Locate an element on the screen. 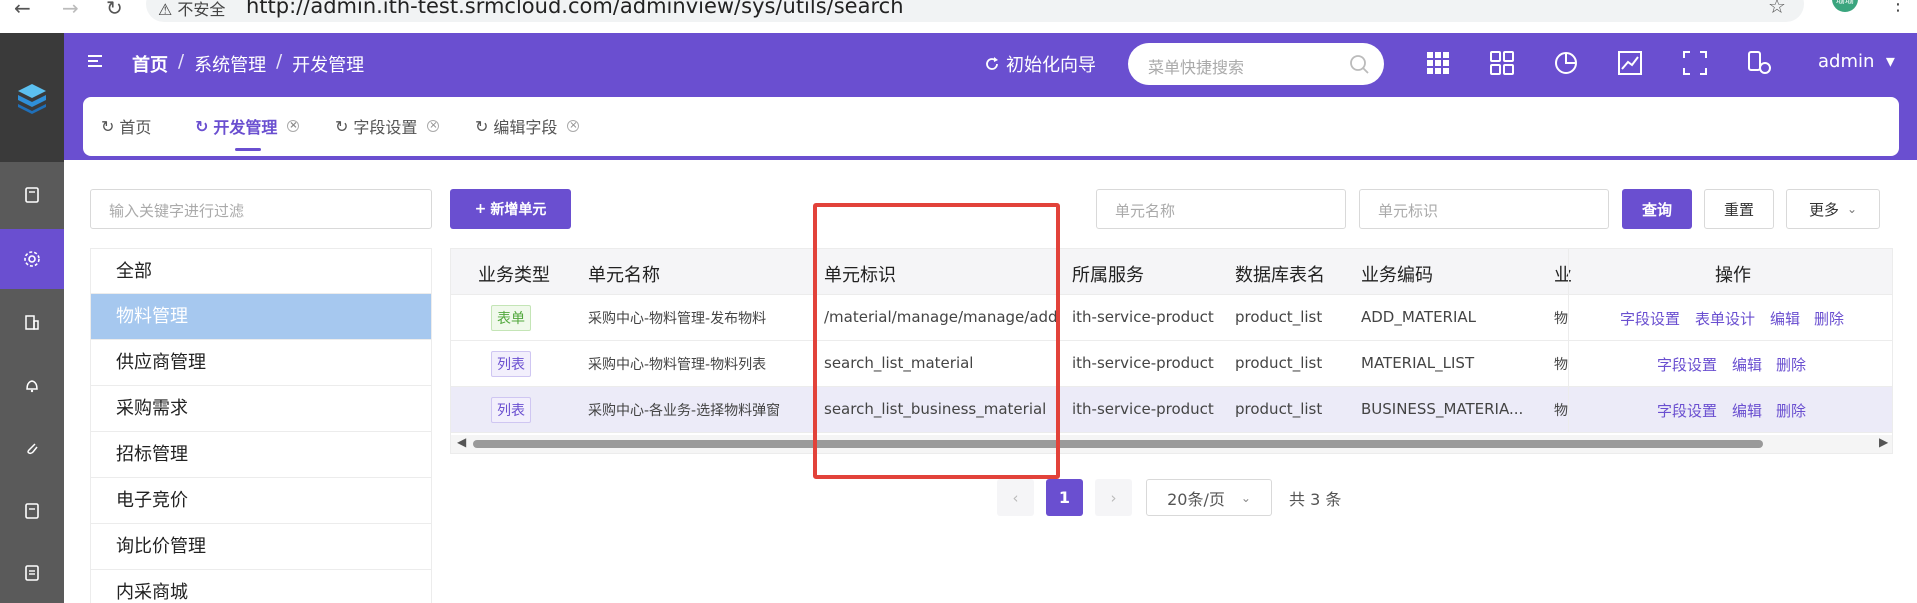  search-icon is located at coordinates (1359, 64).